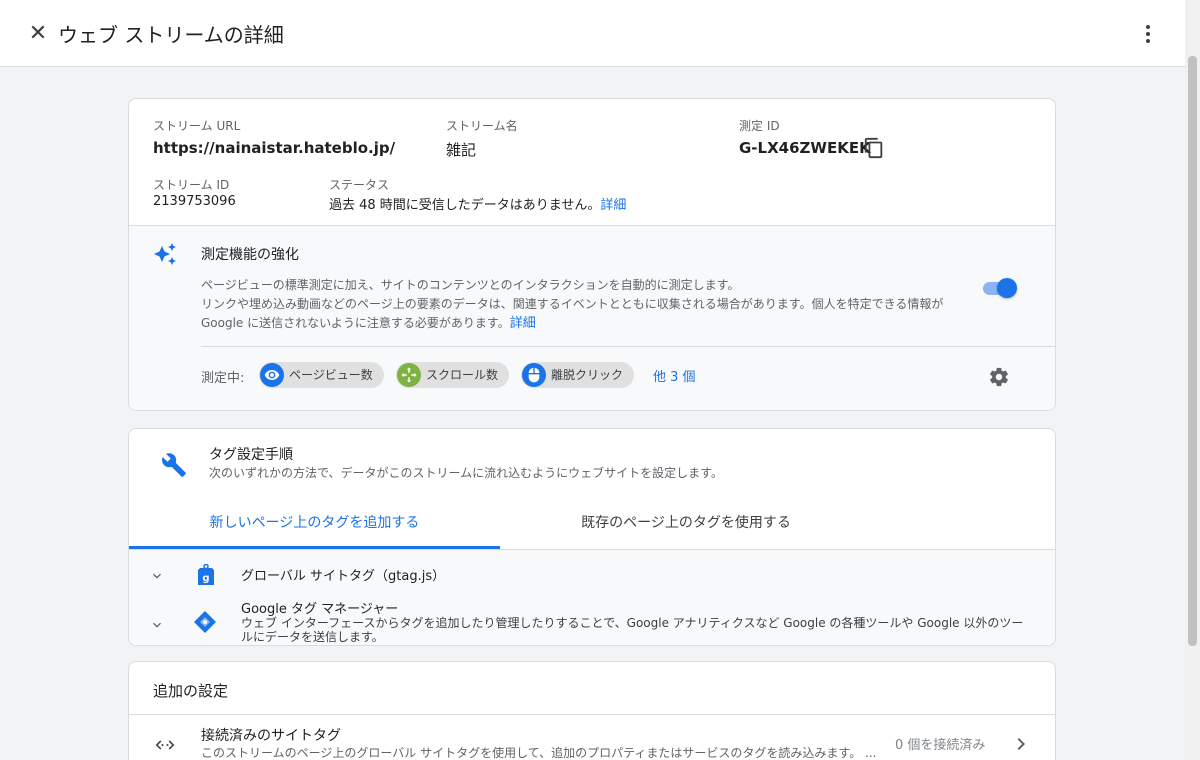 Image resolution: width=1200 pixels, height=760 pixels. I want to click on em-desc-line-3-text: Google に送信されないように注意する必要があります。, so click(355, 323).